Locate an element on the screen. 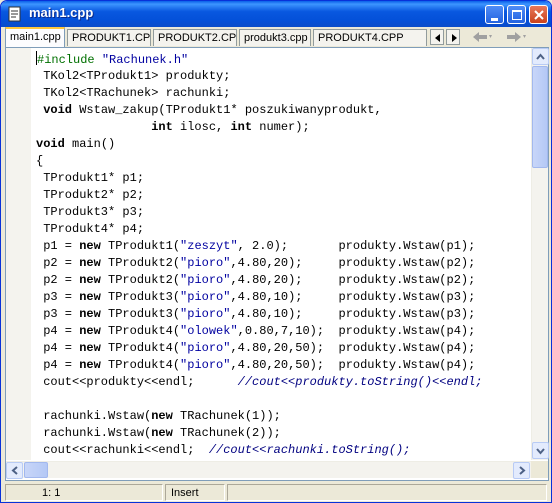  scroll-up-button is located at coordinates (540, 56).